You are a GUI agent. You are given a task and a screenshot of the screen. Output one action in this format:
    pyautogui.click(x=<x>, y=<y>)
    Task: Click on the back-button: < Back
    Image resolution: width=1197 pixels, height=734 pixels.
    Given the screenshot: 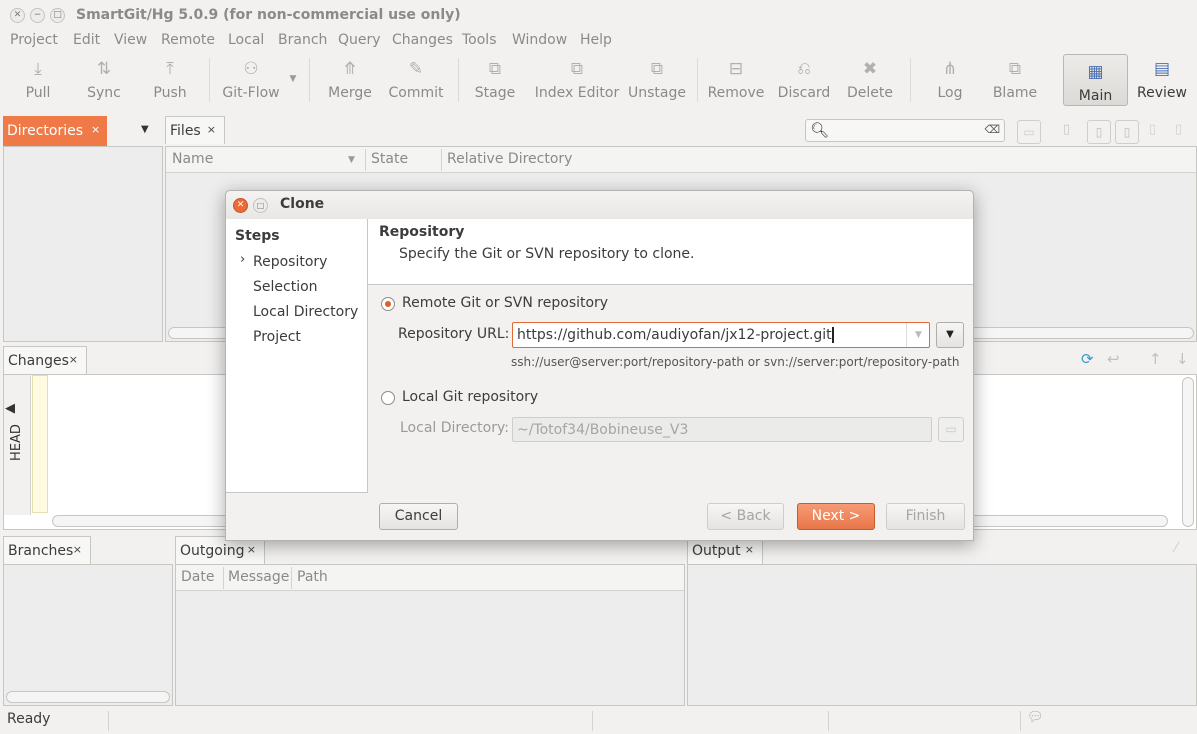 What is the action you would take?
    pyautogui.click(x=745, y=516)
    